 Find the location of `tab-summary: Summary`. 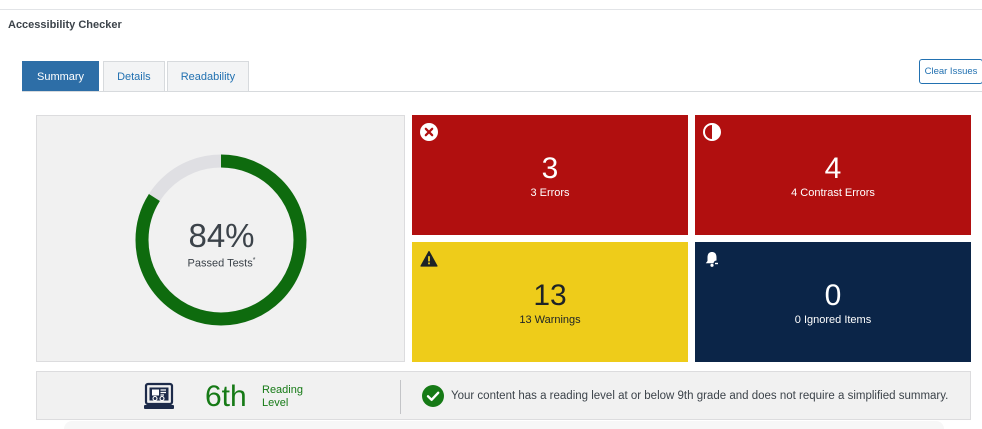

tab-summary: Summary is located at coordinates (61, 76).